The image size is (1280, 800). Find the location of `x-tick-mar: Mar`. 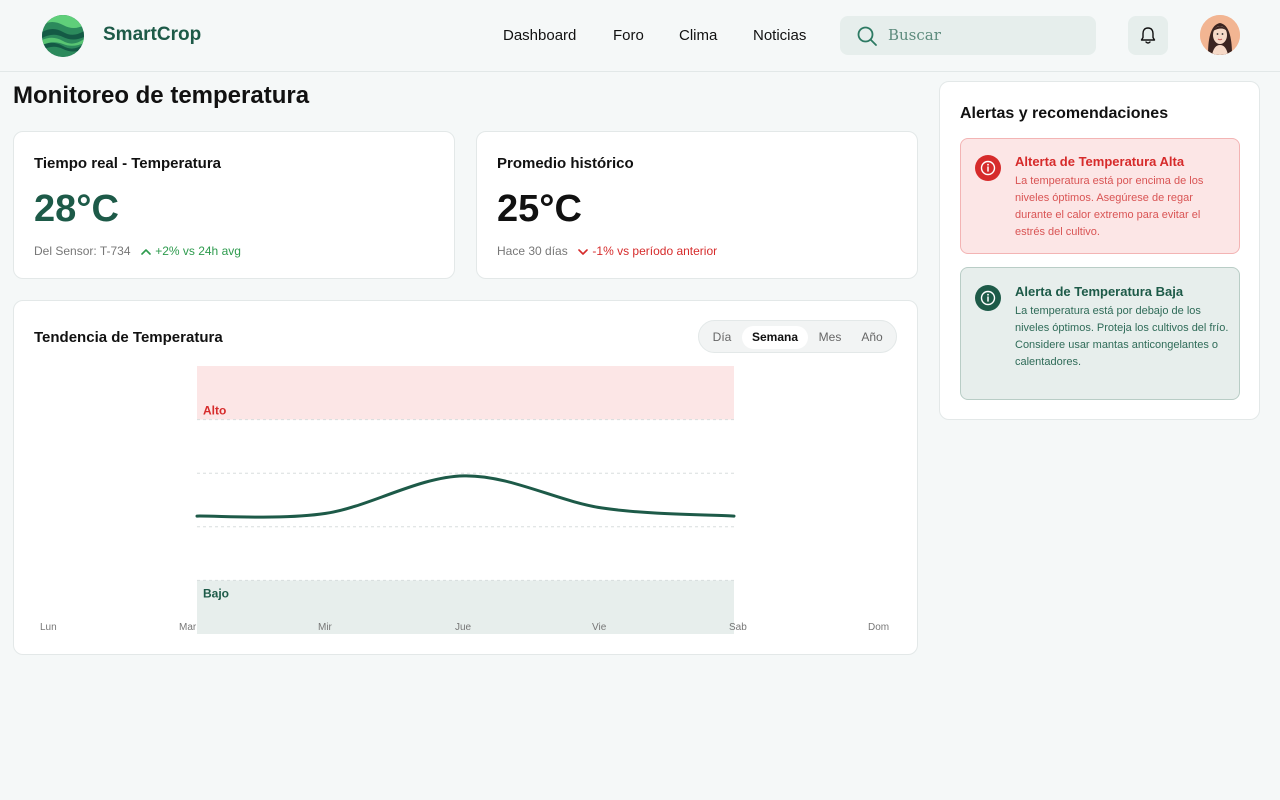

x-tick-mar: Mar is located at coordinates (188, 627).